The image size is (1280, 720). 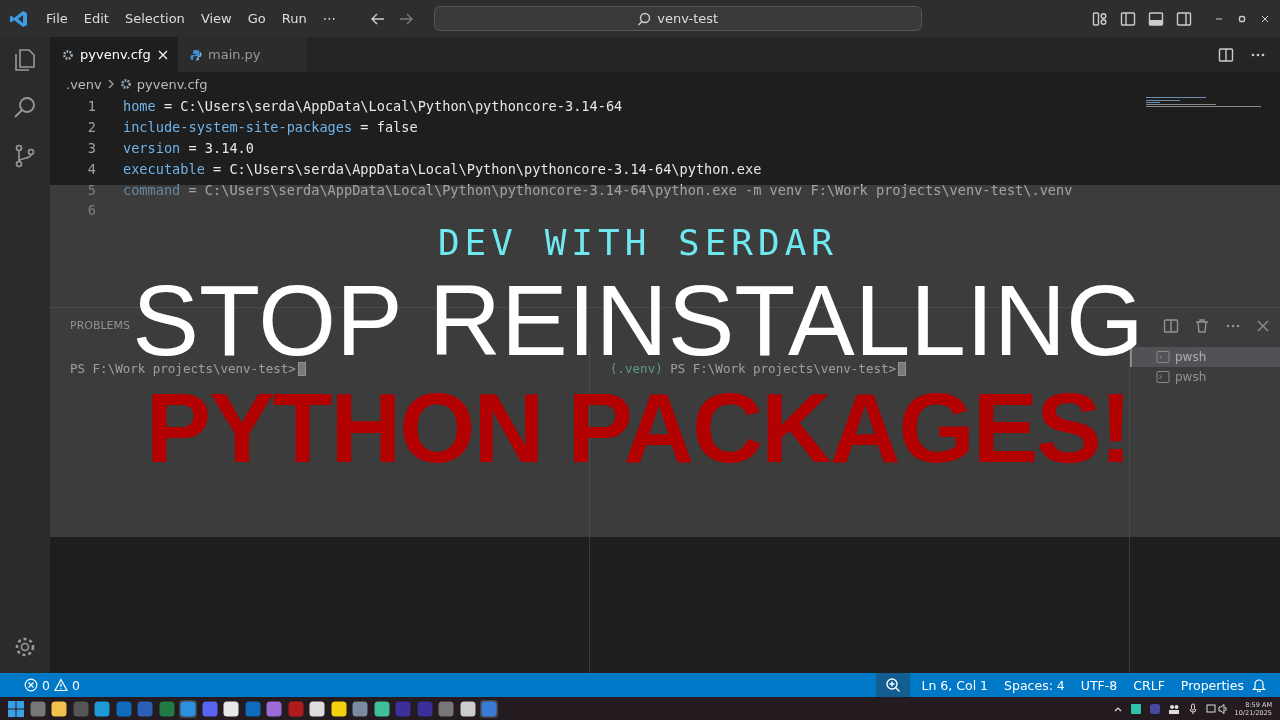 I want to click on line-number: 3, so click(x=91, y=148).